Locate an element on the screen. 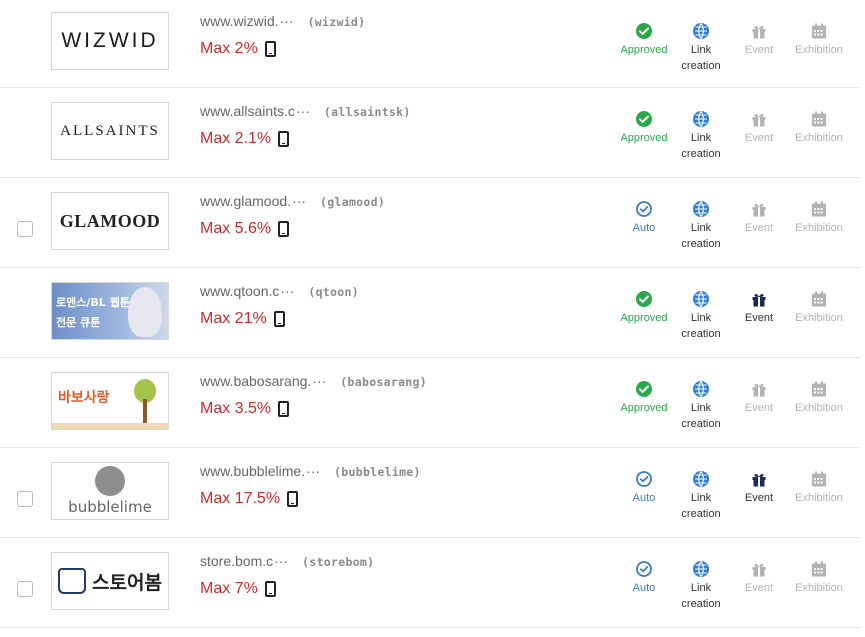 The image size is (865, 637). merchant-url: www.qtoon.c is located at coordinates (239, 291).